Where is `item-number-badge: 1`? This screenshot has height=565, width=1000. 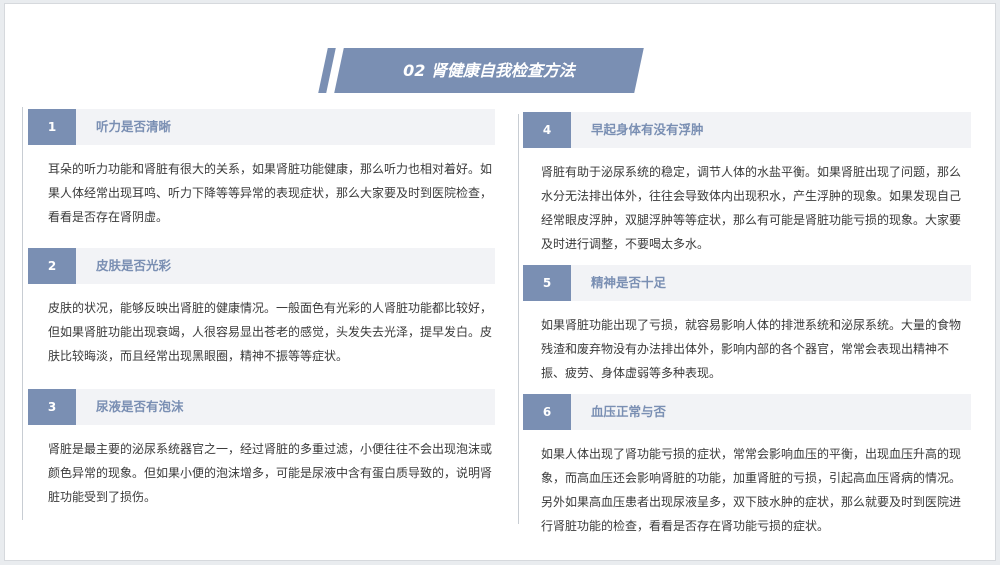 item-number-badge: 1 is located at coordinates (52, 127).